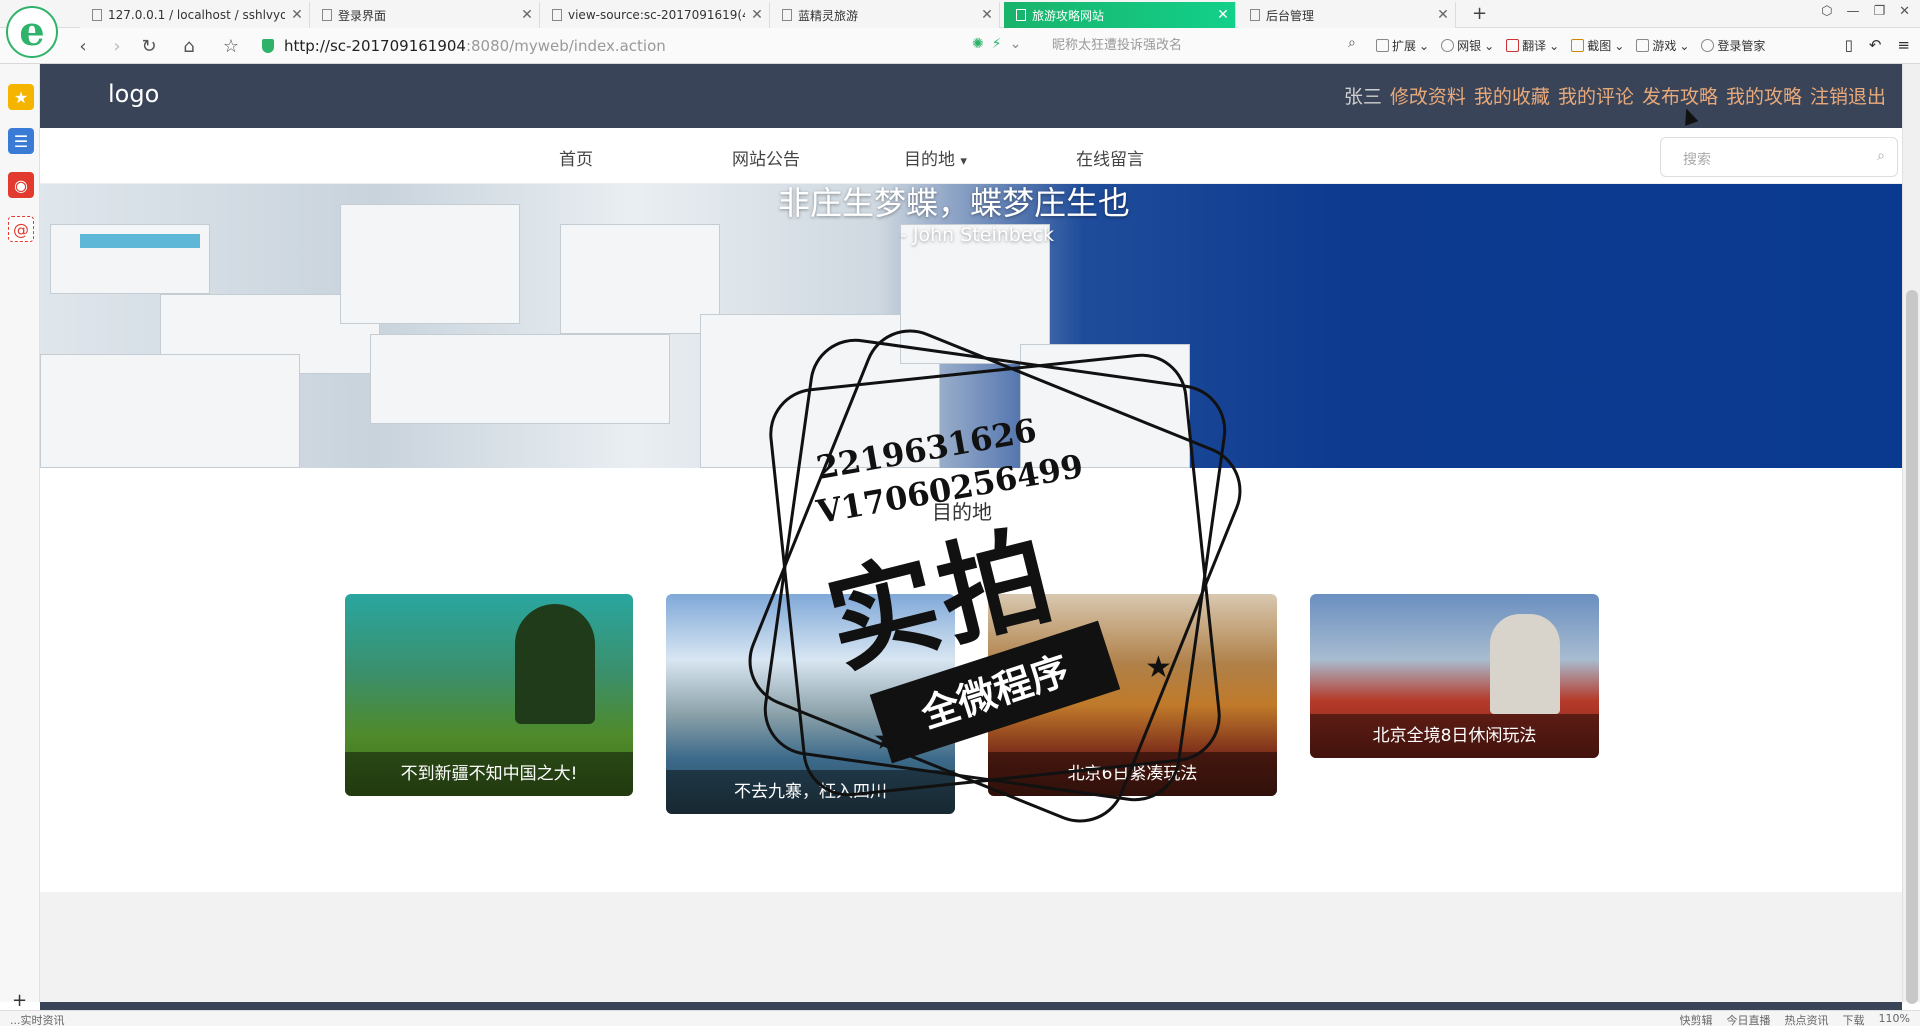 The width and height of the screenshot is (1920, 1028). Describe the element at coordinates (117, 46) in the screenshot. I see `forward-button: ›` at that location.